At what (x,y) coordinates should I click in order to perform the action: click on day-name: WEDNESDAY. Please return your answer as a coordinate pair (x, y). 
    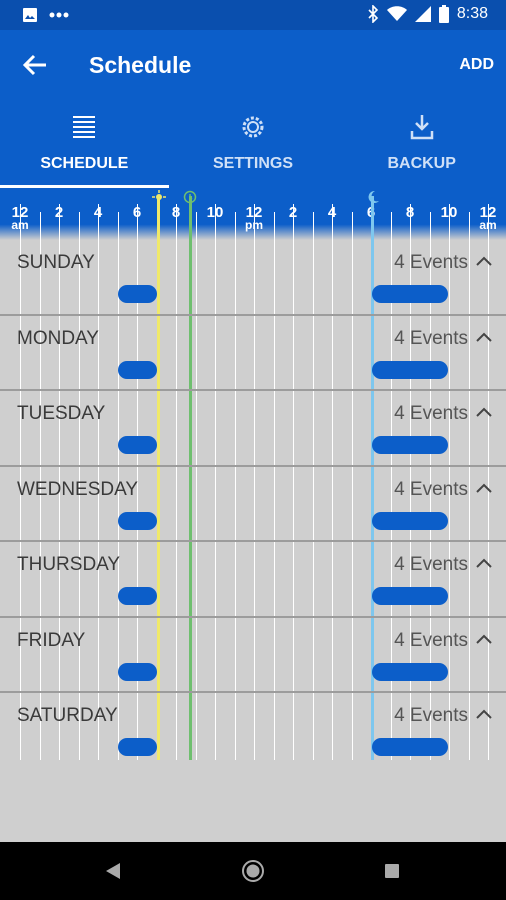
    Looking at the image, I should click on (78, 489).